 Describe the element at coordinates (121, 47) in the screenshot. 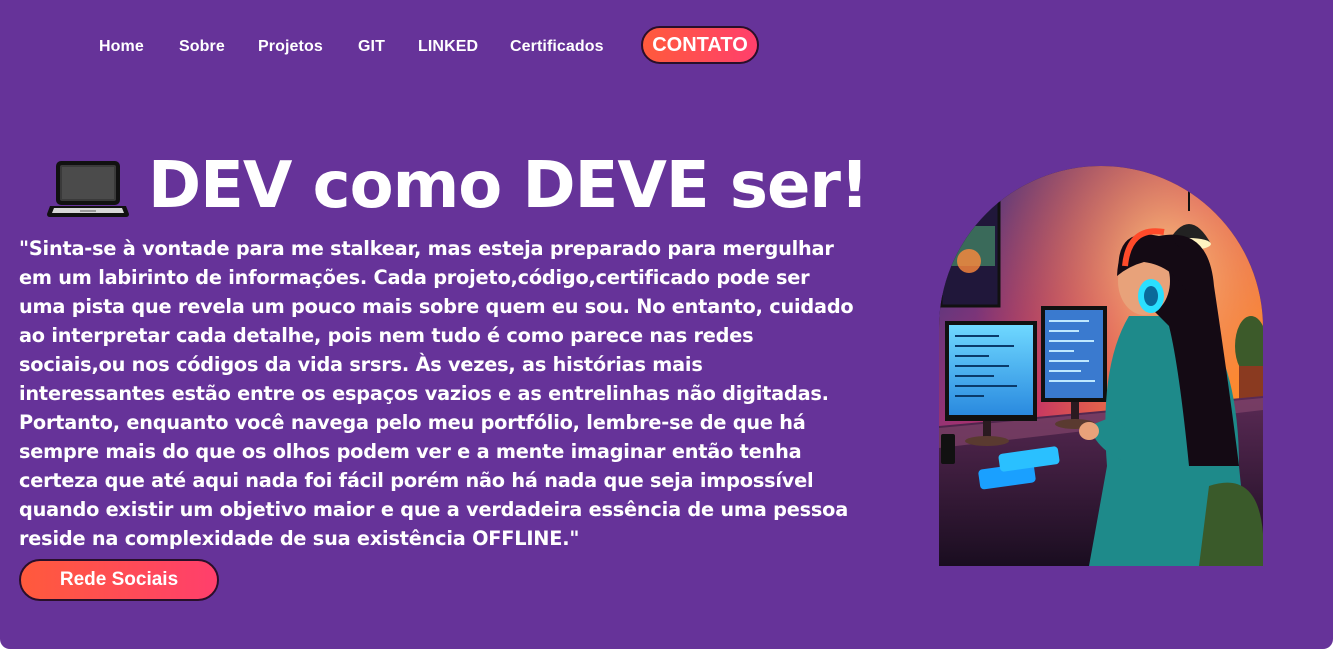

I see `nav-link-home: Home` at that location.